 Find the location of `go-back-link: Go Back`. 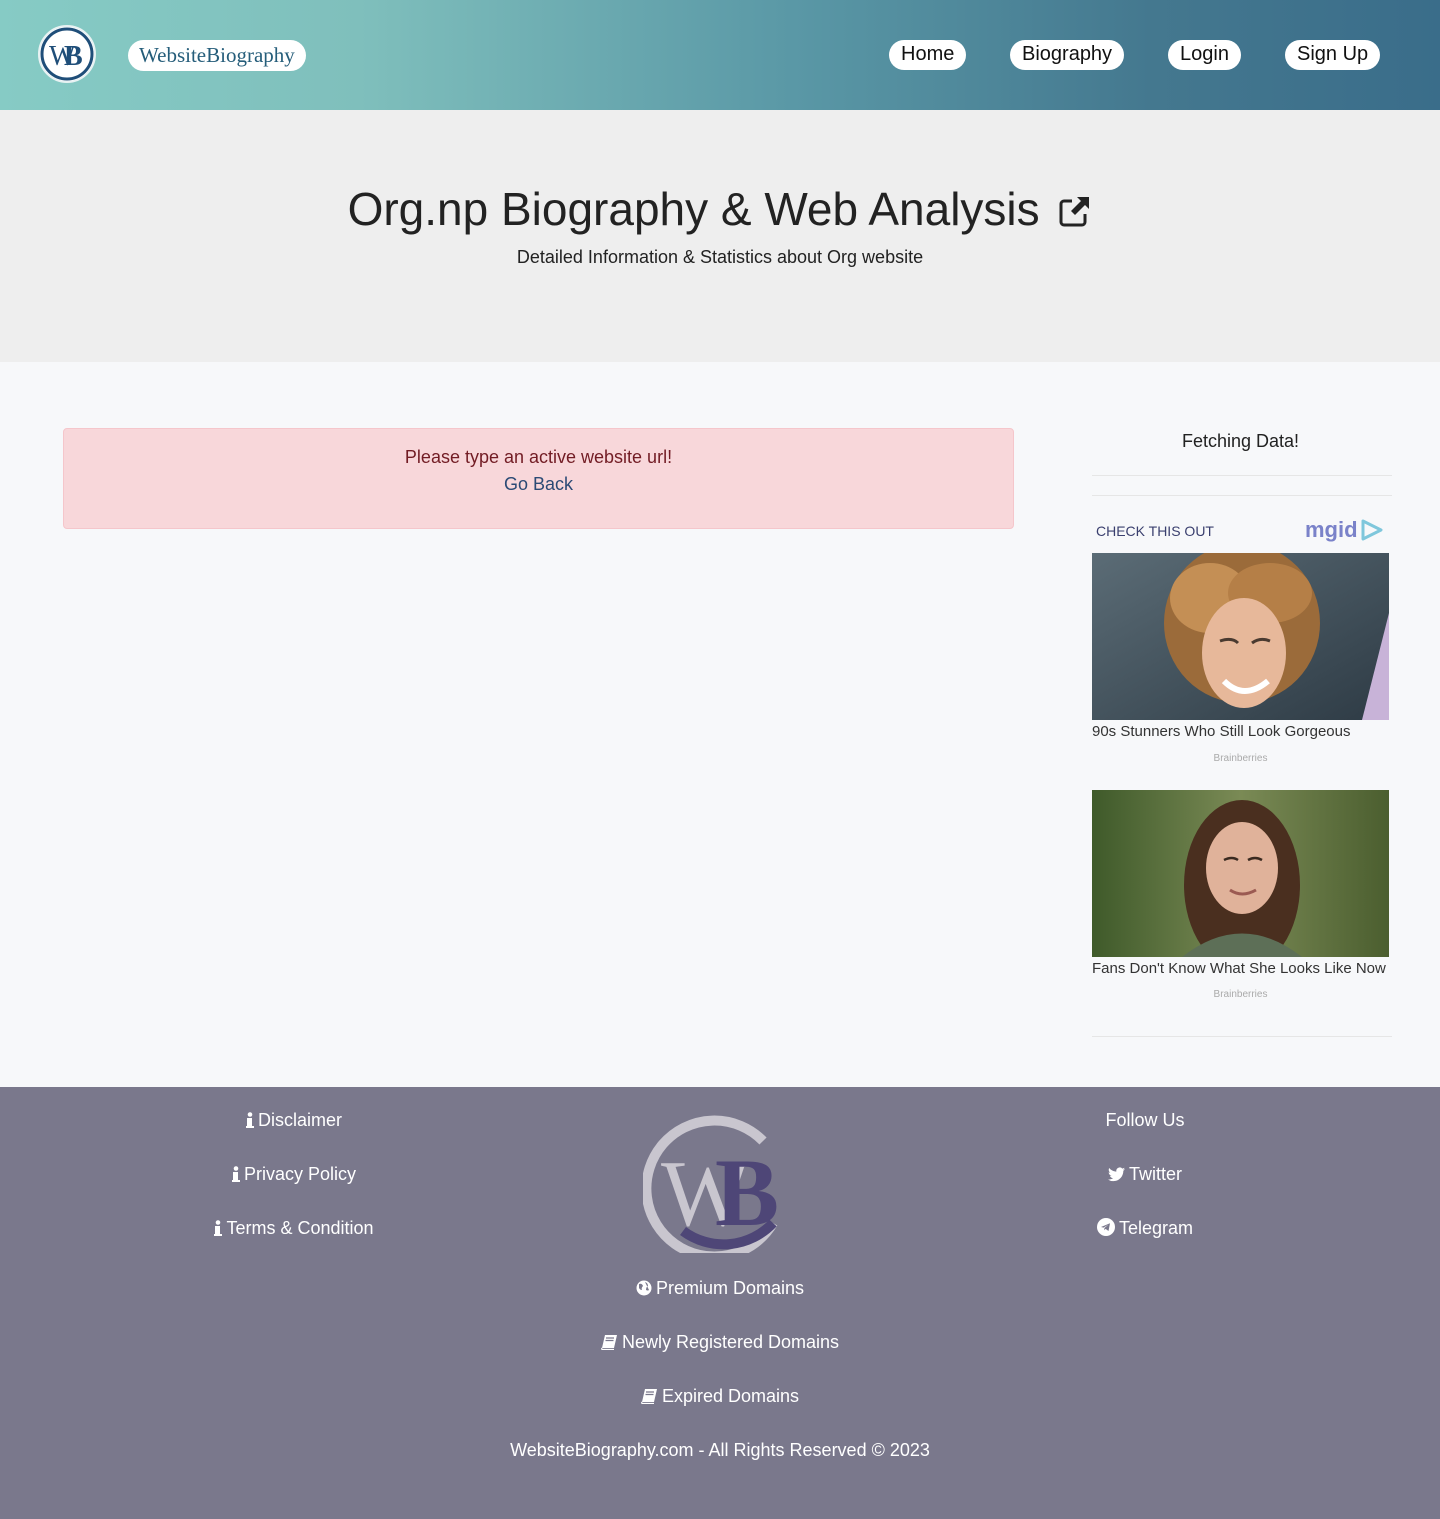

go-back-link: Go Back is located at coordinates (538, 484).